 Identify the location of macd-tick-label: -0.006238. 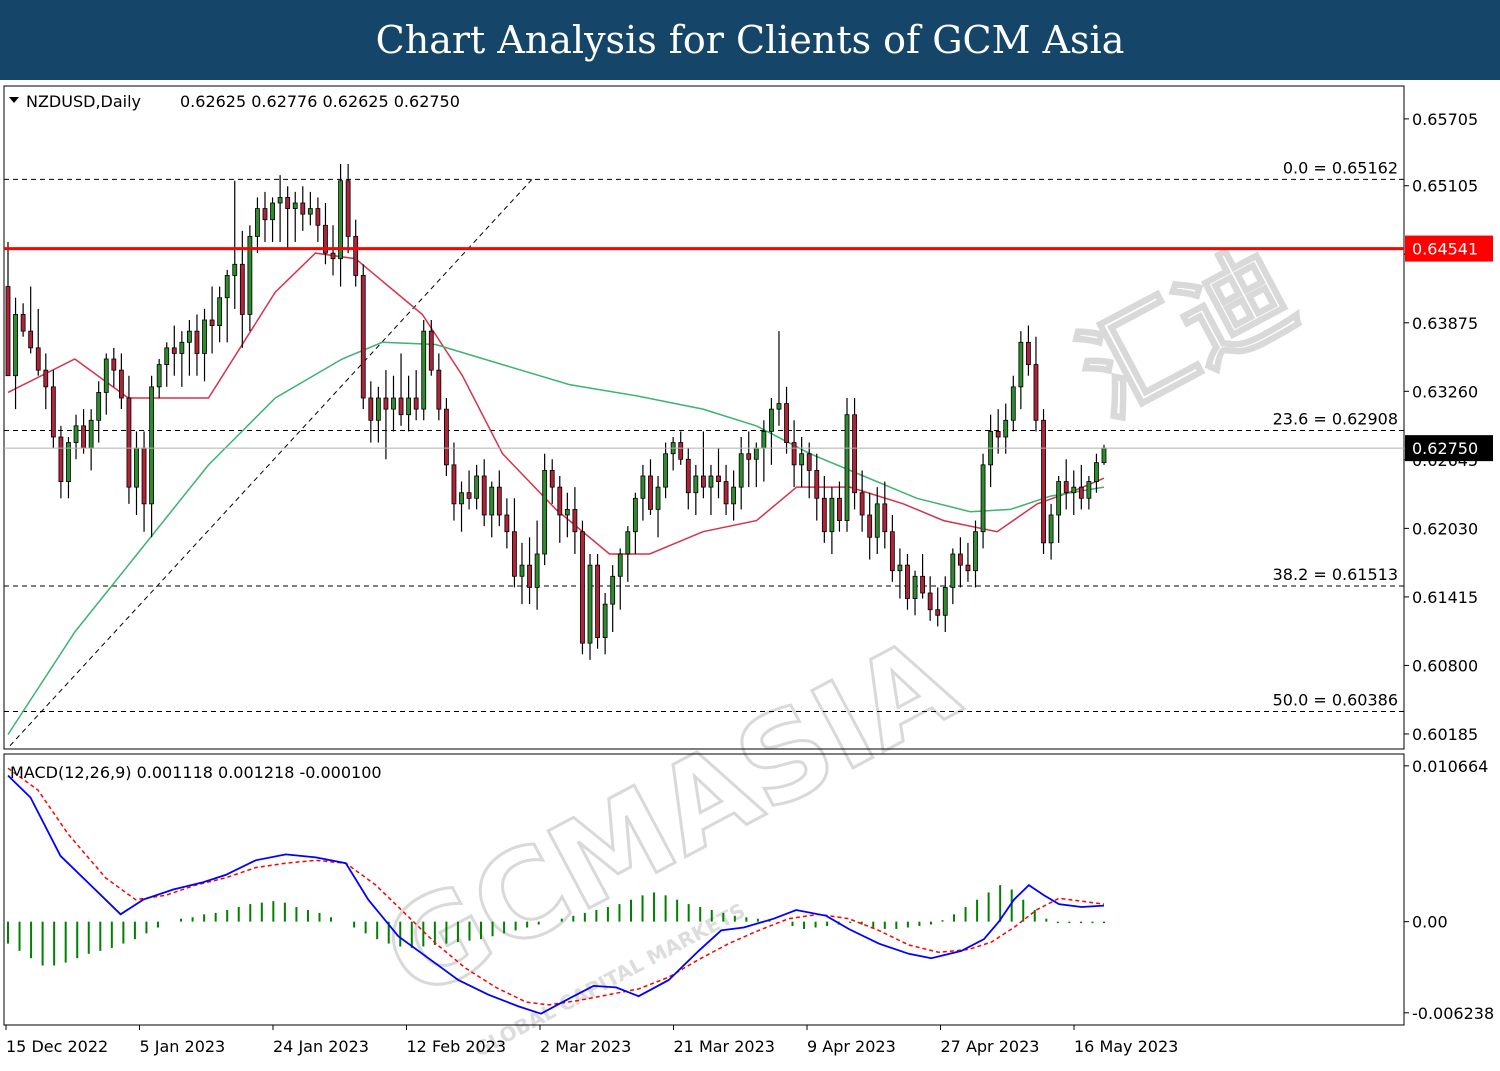
(1453, 1013).